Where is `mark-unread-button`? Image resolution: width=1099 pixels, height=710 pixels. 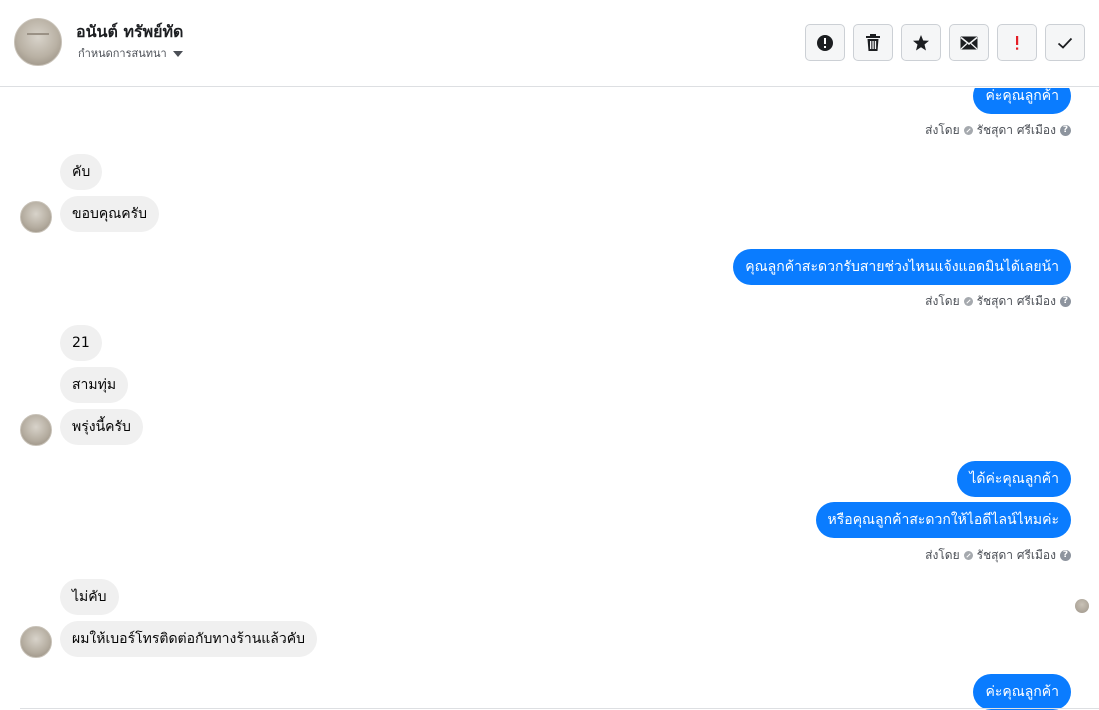
mark-unread-button is located at coordinates (969, 42).